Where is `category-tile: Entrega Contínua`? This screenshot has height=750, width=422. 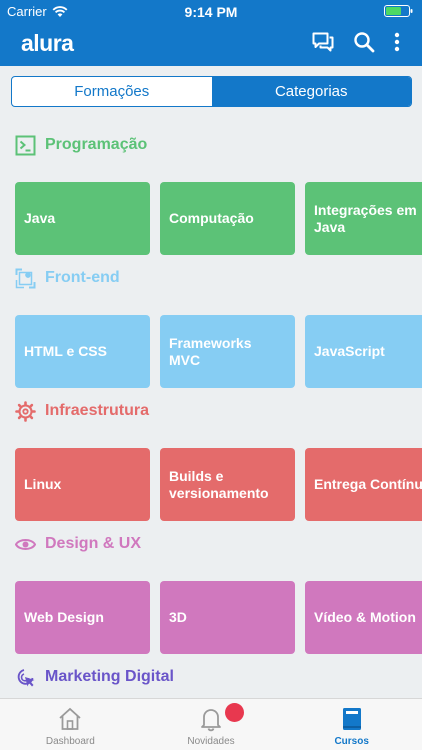
category-tile: Entrega Contínua is located at coordinates (363, 484).